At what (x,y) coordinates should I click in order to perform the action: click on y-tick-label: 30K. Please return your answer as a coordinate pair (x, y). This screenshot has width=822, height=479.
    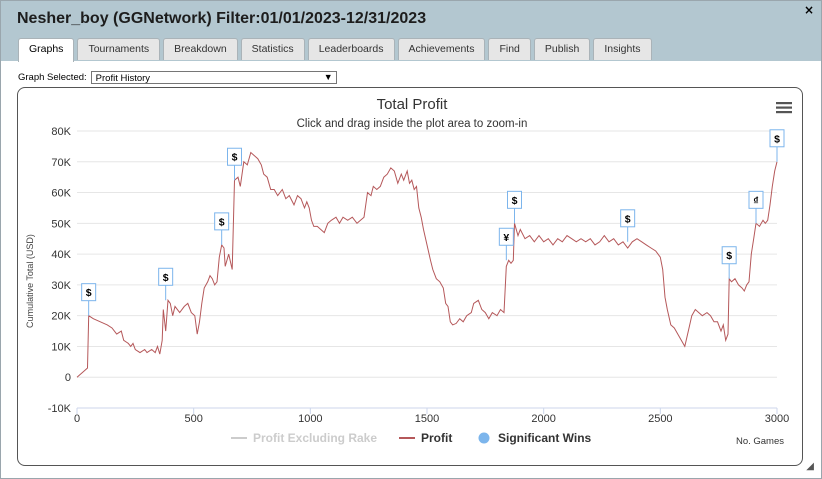
    Looking at the image, I should click on (61, 286).